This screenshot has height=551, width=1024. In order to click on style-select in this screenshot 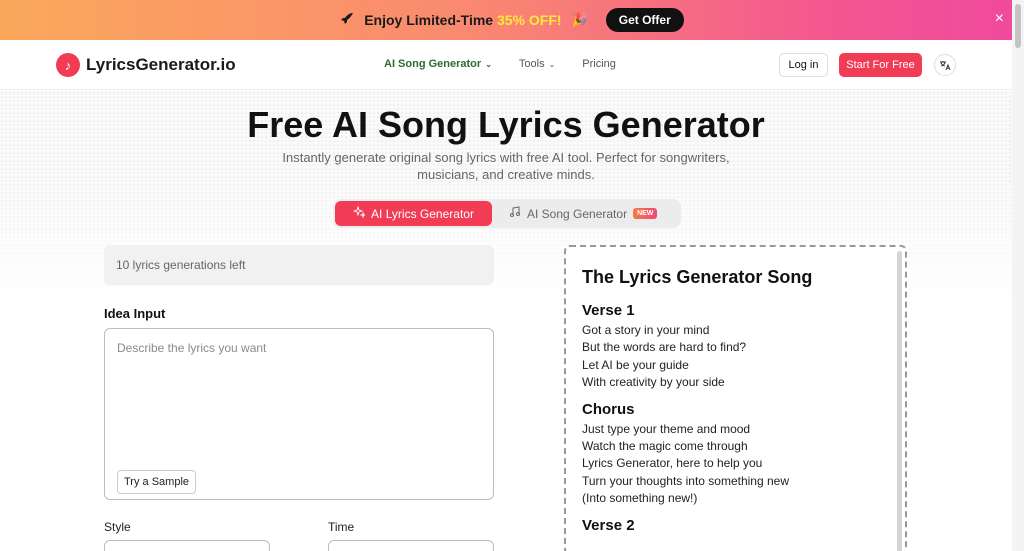, I will do `click(187, 545)`.